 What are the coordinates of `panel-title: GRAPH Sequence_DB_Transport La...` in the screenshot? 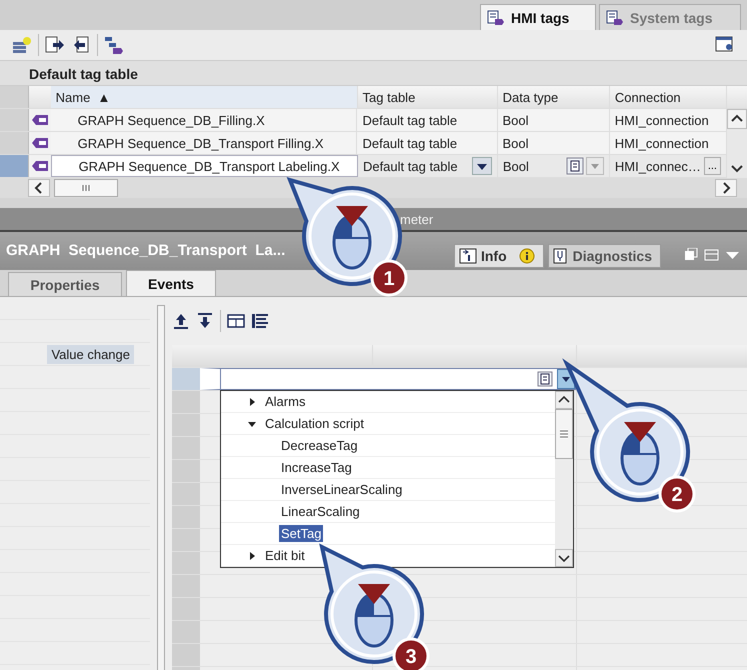 It's located at (146, 250).